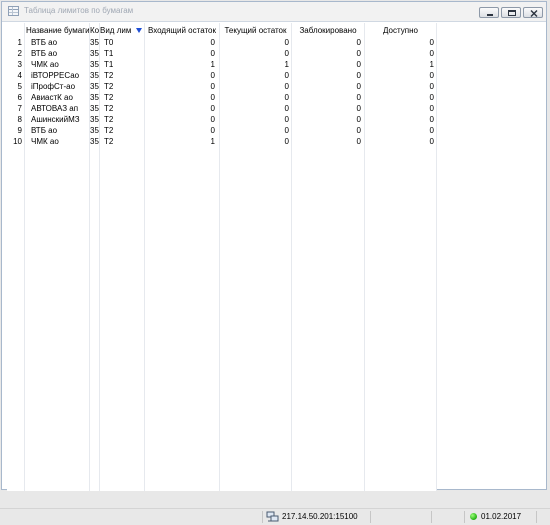 The image size is (550, 525). I want to click on table-row: 9 ВТБ ао 35 T2 0 0 0 0, so click(222, 130).